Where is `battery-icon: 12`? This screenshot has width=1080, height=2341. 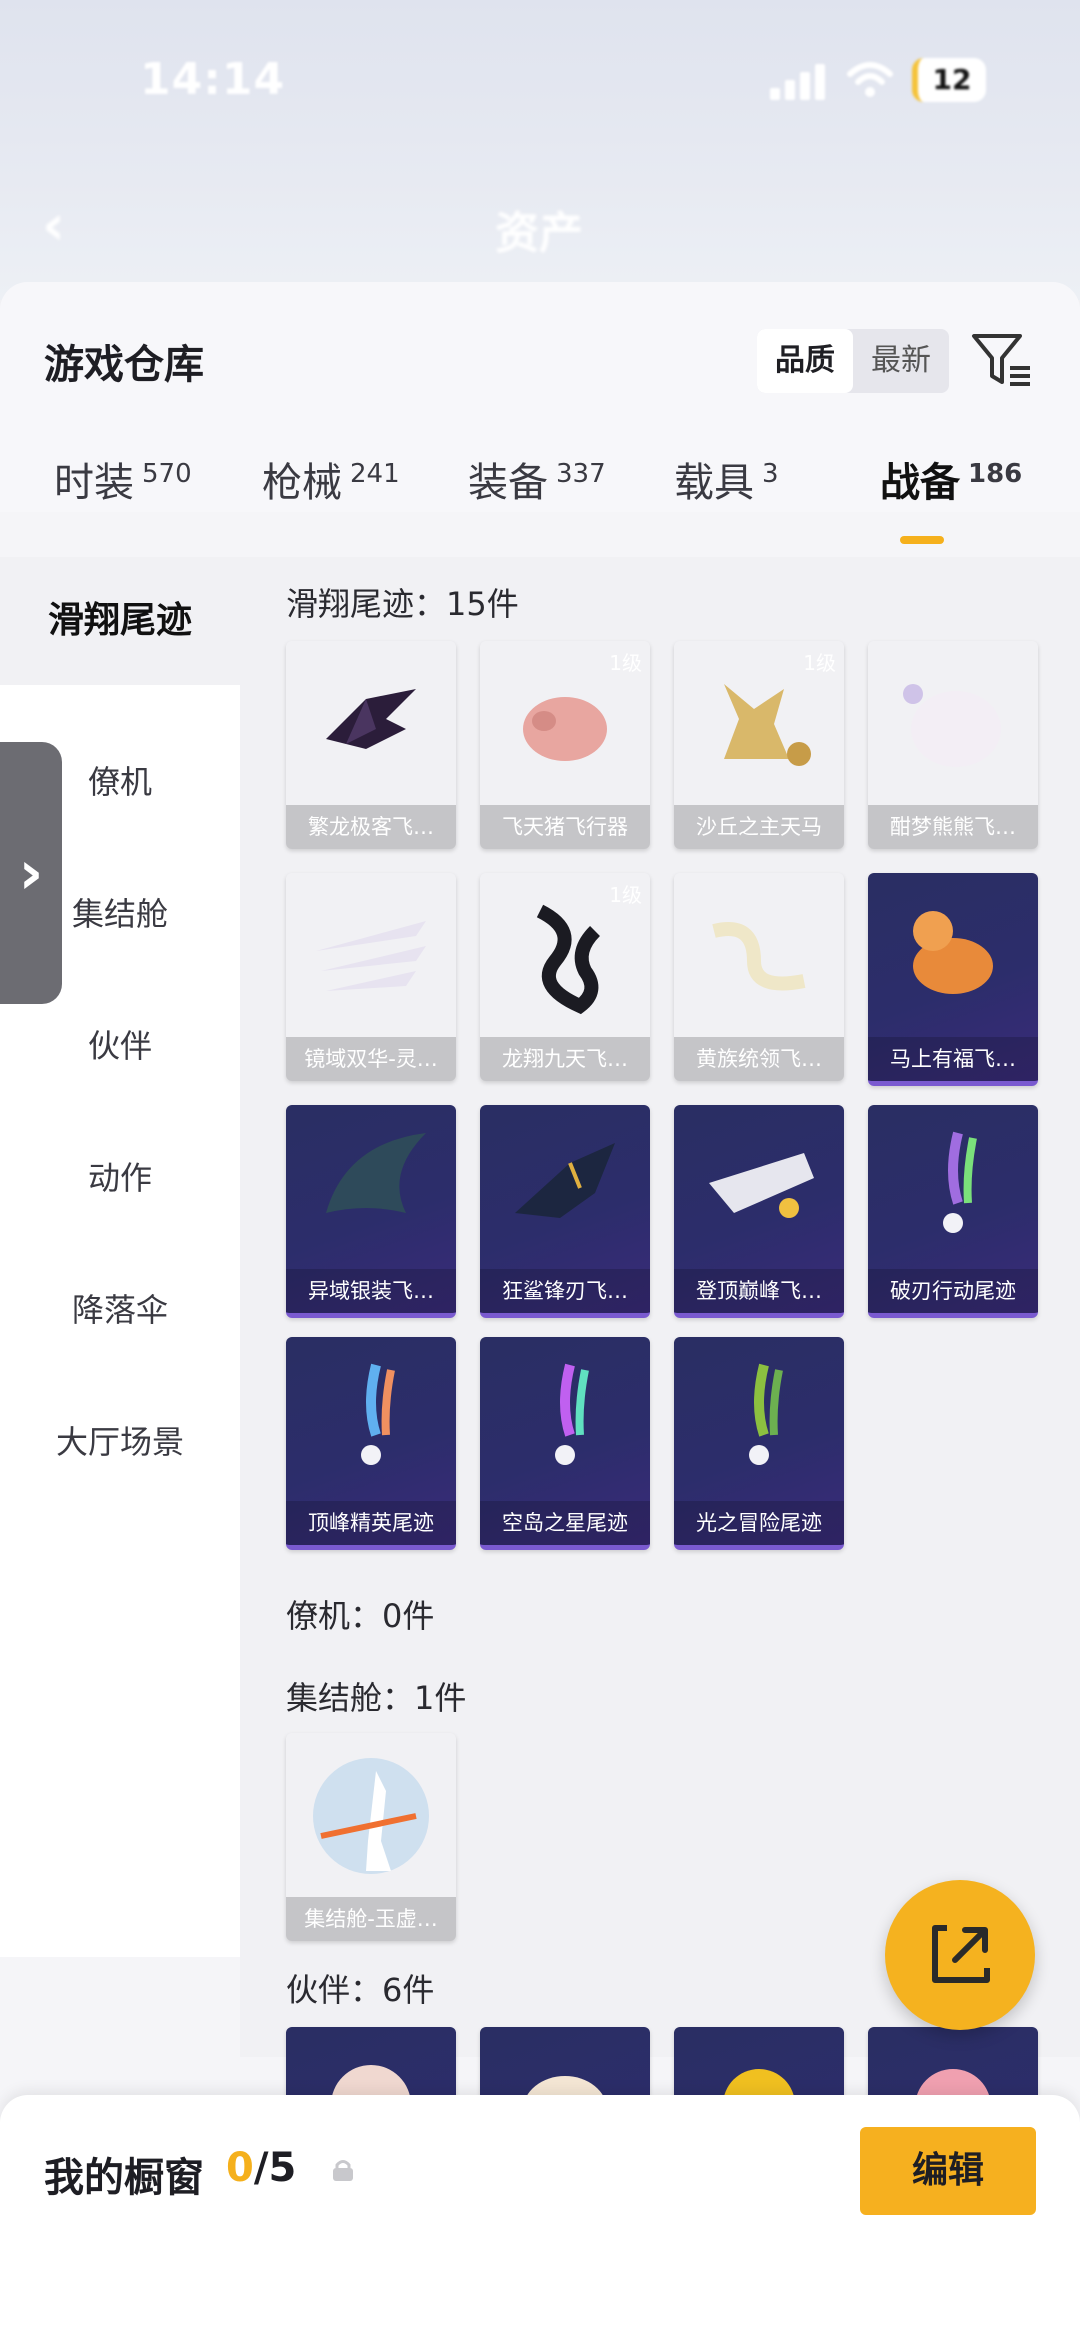 battery-icon: 12 is located at coordinates (949, 80).